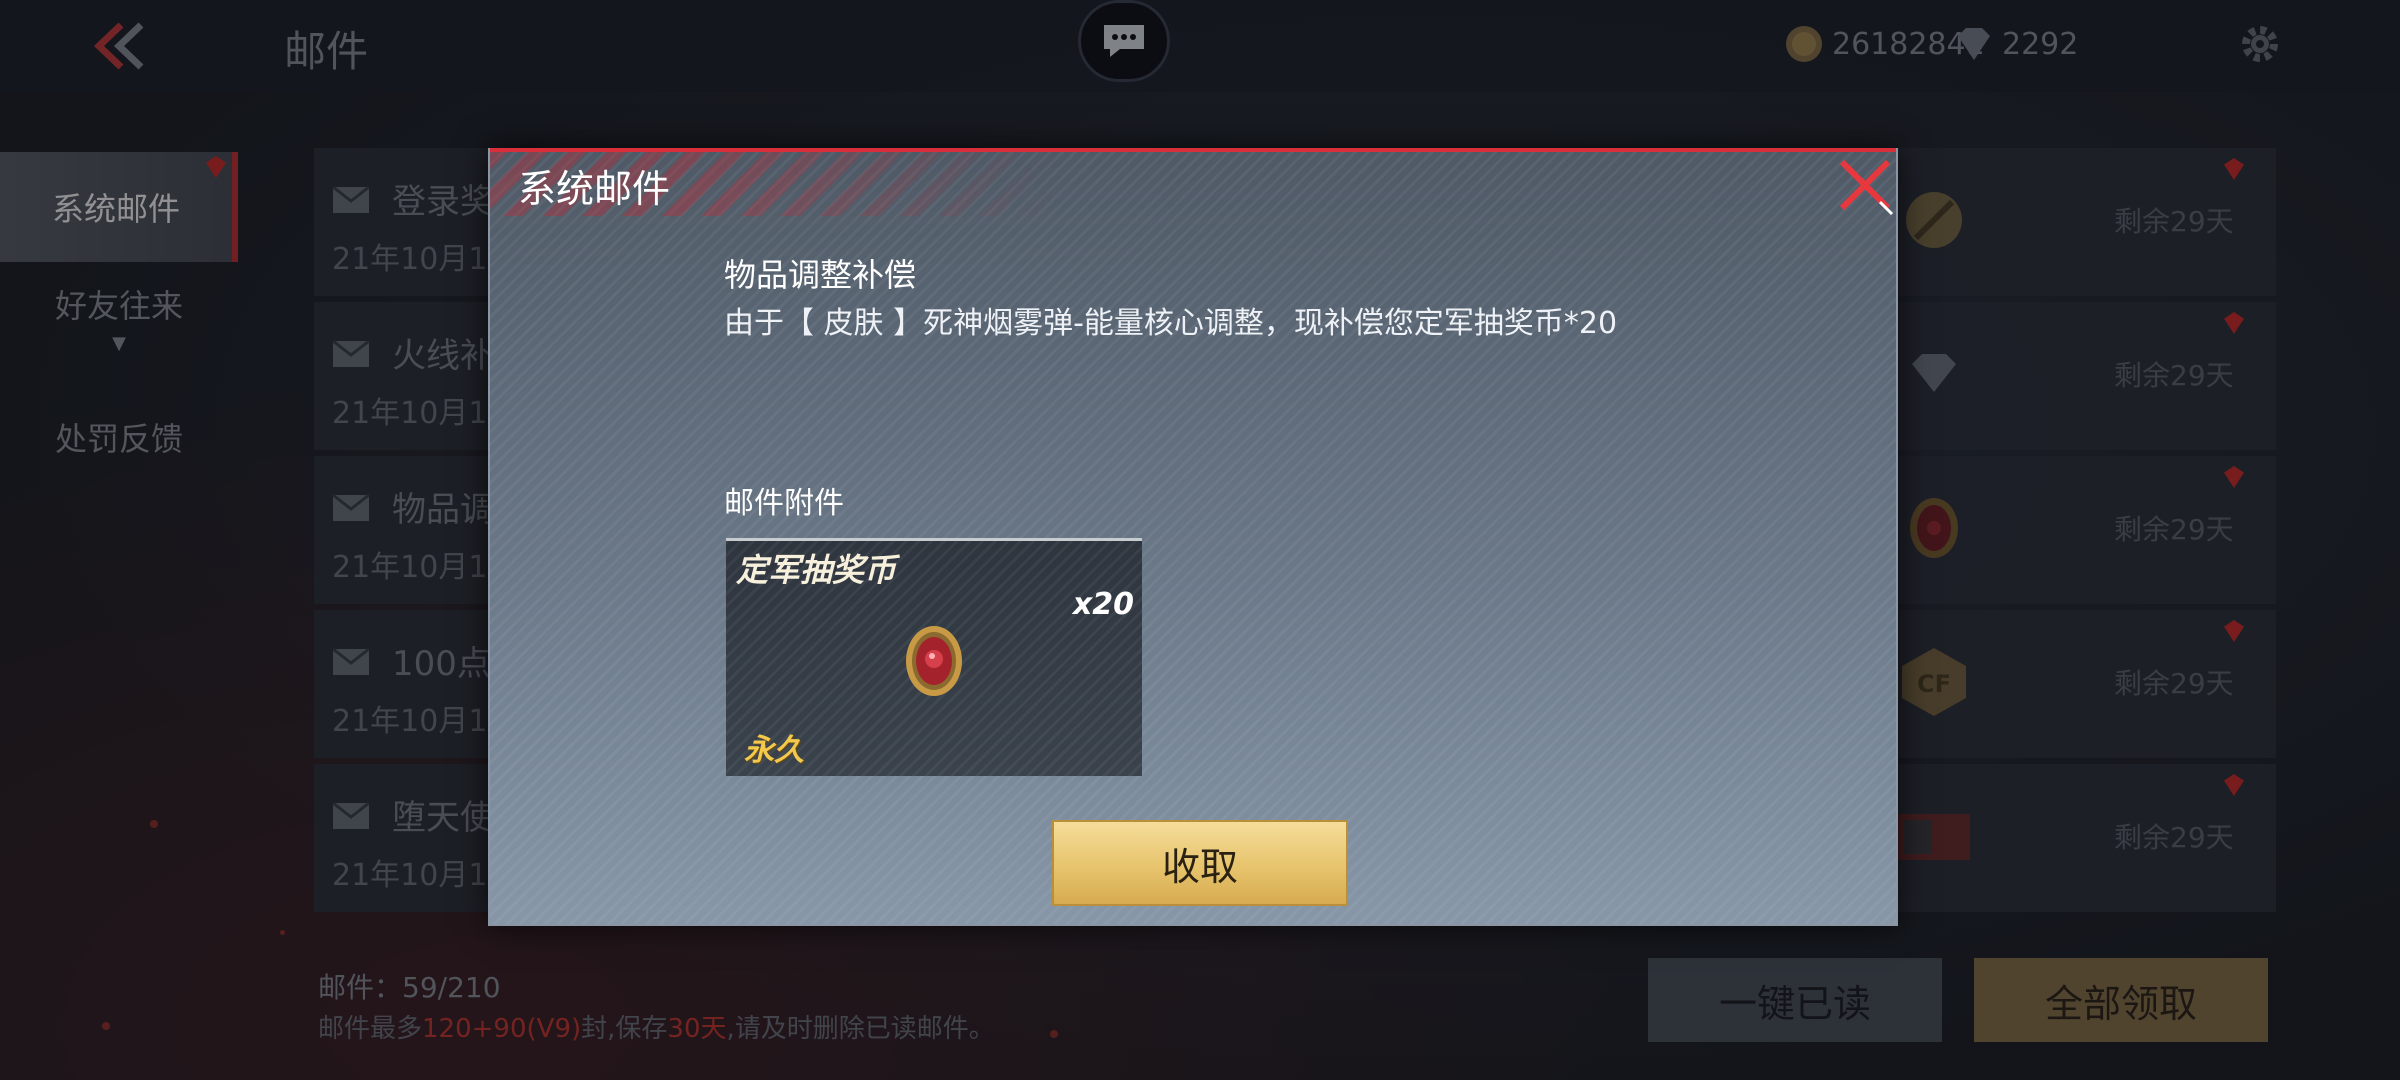  I want to click on title-stripes, so click(1195, 183).